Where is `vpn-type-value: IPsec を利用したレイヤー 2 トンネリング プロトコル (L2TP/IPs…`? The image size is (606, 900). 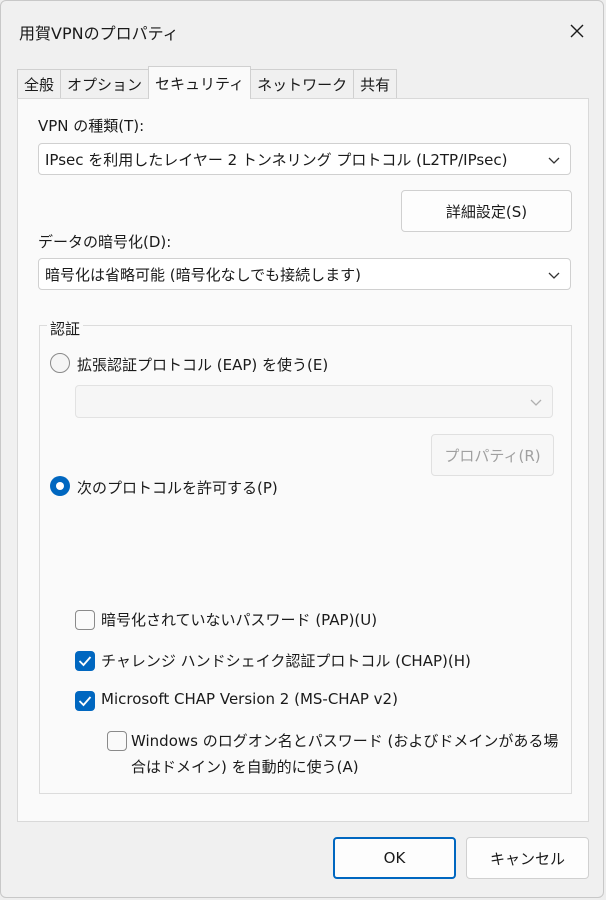
vpn-type-value: IPsec を利用したレイヤー 2 トンネリング プロトコル (L2TP/IPs… is located at coordinates (276, 159).